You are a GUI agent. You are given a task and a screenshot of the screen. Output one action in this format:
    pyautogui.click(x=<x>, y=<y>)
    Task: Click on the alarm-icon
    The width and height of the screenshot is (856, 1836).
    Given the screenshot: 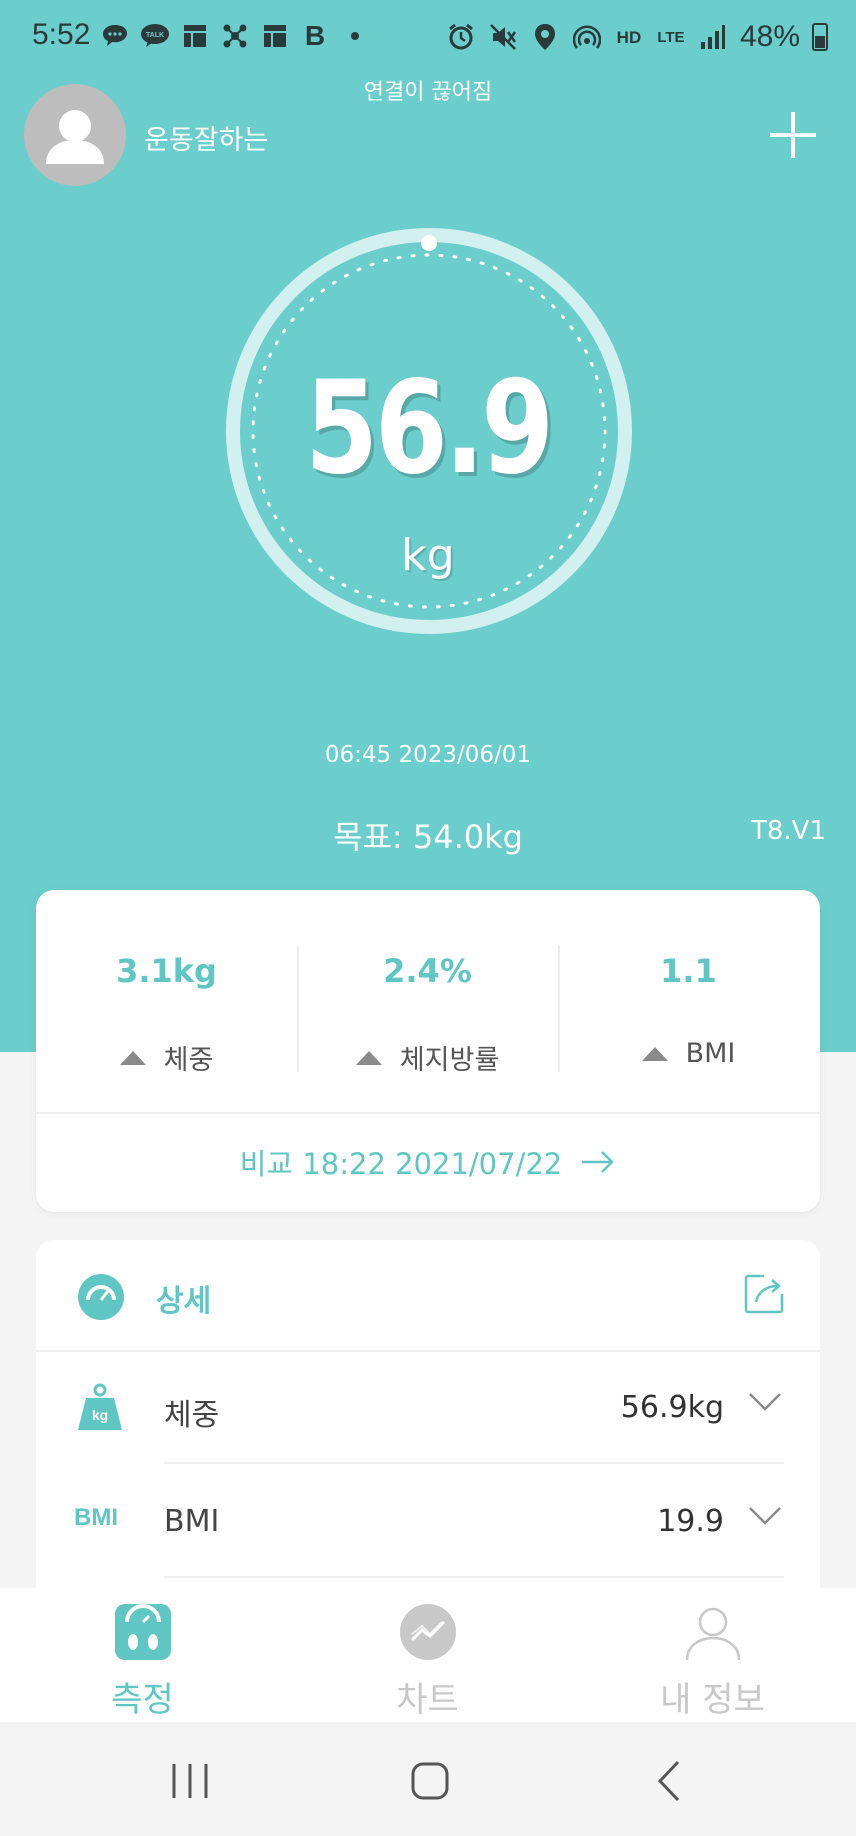 What is the action you would take?
    pyautogui.click(x=461, y=37)
    